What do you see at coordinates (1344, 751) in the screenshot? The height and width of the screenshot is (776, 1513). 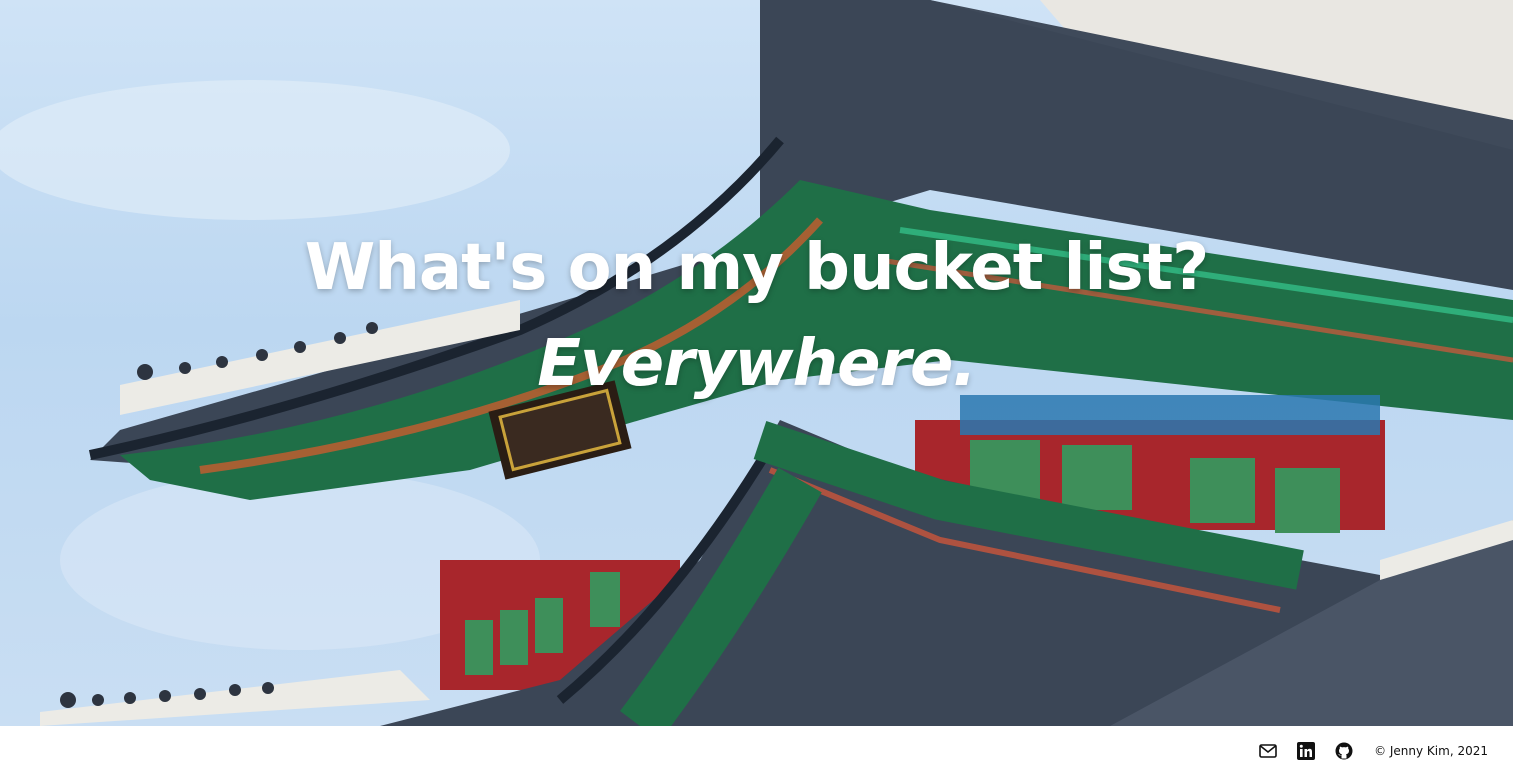 I see `github-icon` at bounding box center [1344, 751].